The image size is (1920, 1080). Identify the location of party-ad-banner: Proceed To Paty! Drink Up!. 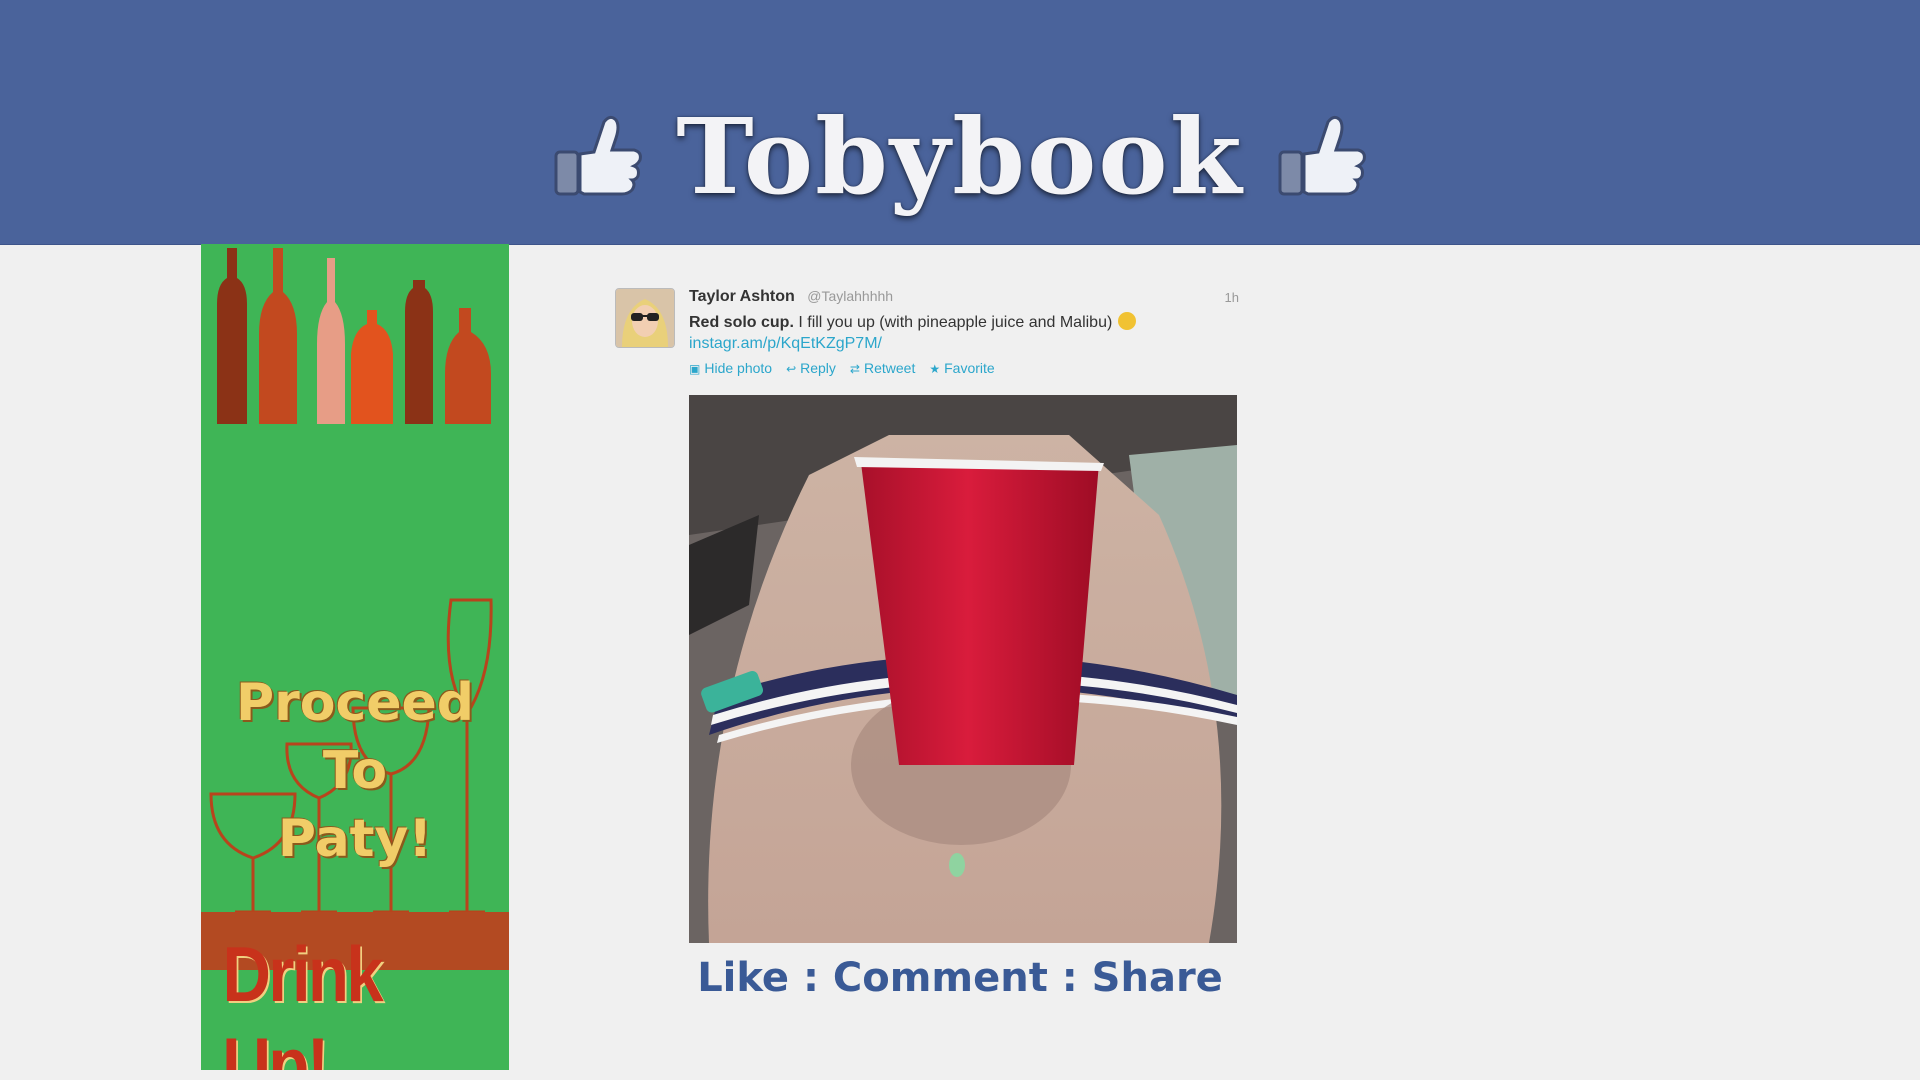
(355, 657).